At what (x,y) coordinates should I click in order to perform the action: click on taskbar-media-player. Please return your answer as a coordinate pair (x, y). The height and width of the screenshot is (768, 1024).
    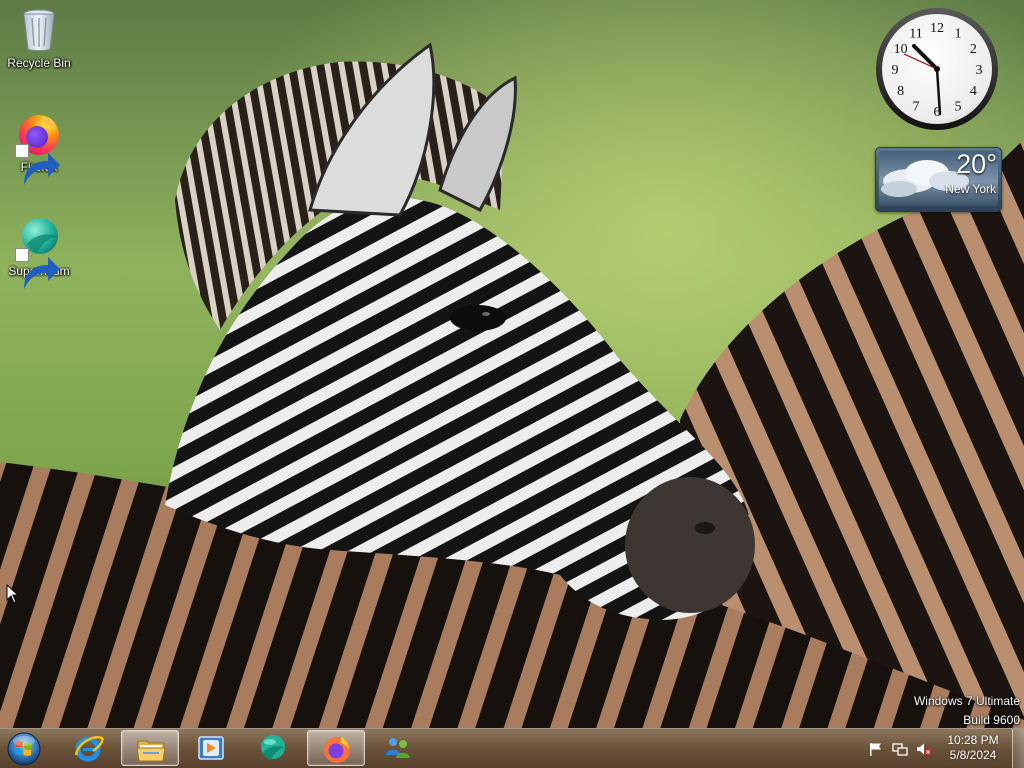
    Looking at the image, I should click on (211, 748).